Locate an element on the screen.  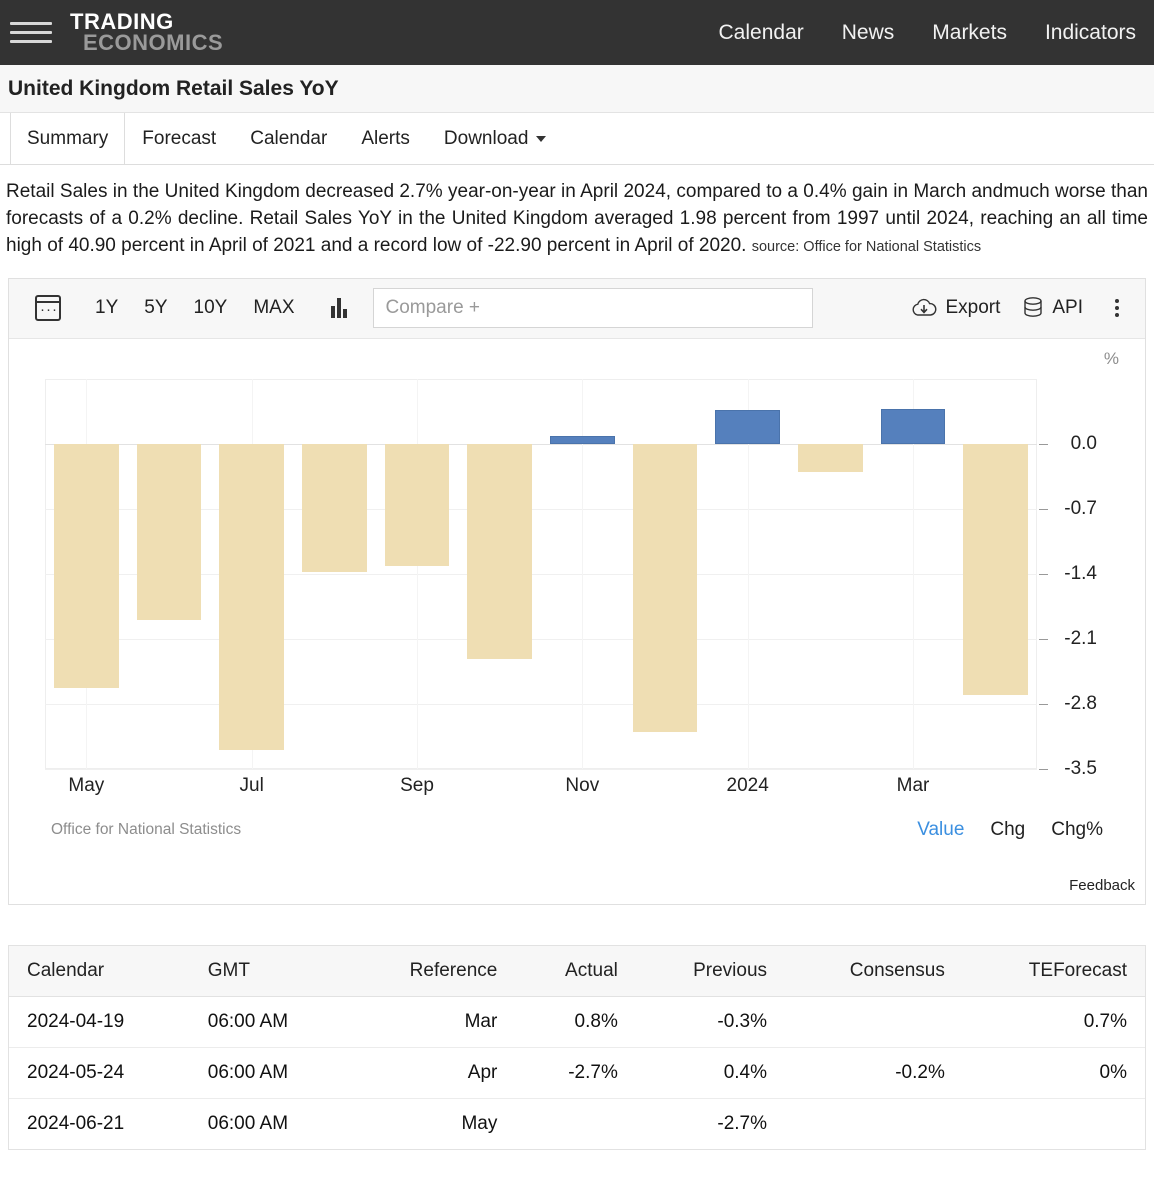
brand-logo: TRADING ECONOMICS is located at coordinates (147, 33).